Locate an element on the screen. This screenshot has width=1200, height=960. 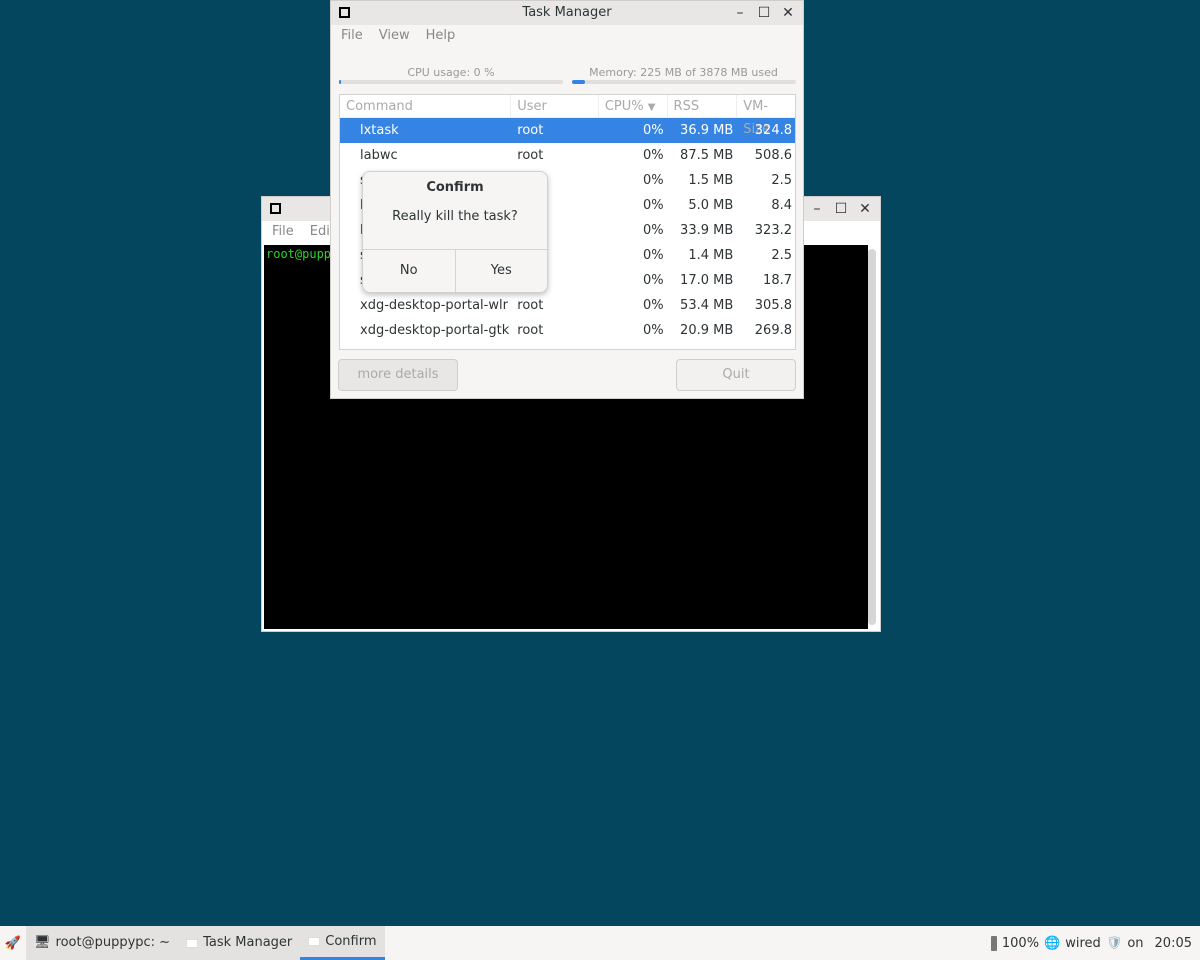
taskbar-item-label: Task Manager is located at coordinates (248, 942).